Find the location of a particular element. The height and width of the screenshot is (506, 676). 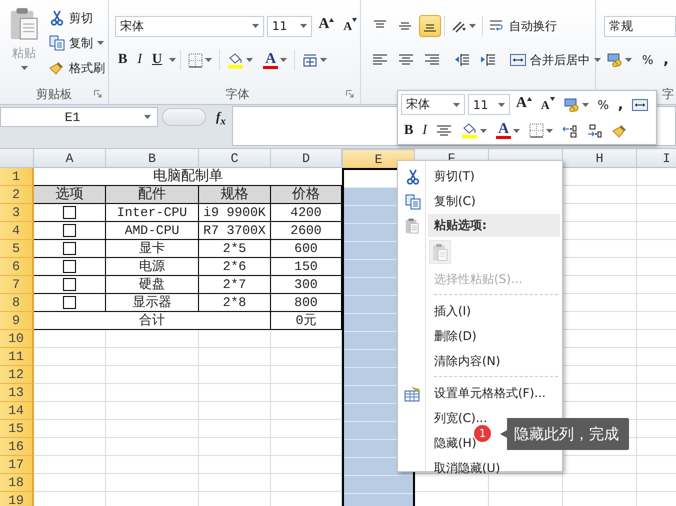

row-header: 7 is located at coordinates (17, 285).